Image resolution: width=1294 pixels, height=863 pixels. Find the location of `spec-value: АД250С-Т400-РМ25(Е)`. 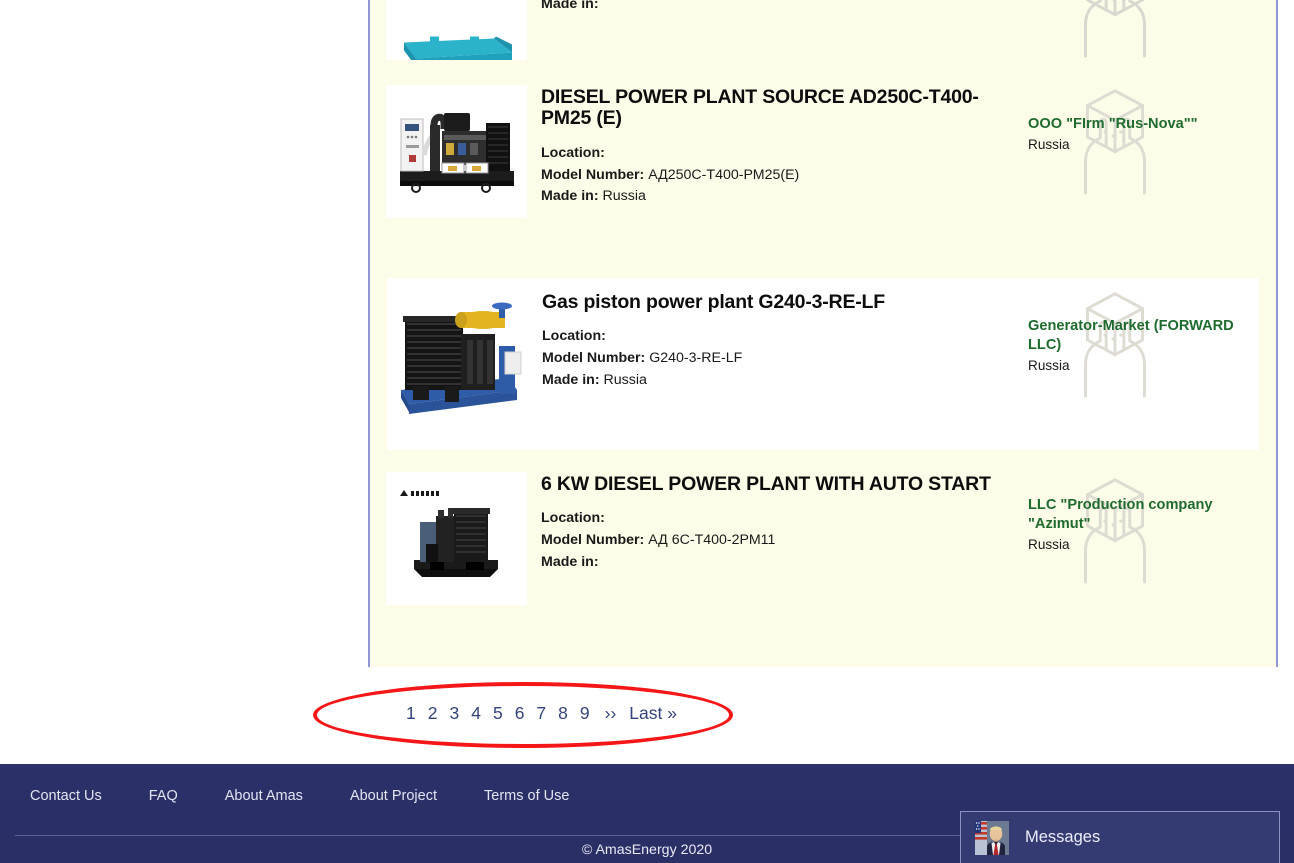

spec-value: АД250С-Т400-РМ25(Е) is located at coordinates (724, 174).